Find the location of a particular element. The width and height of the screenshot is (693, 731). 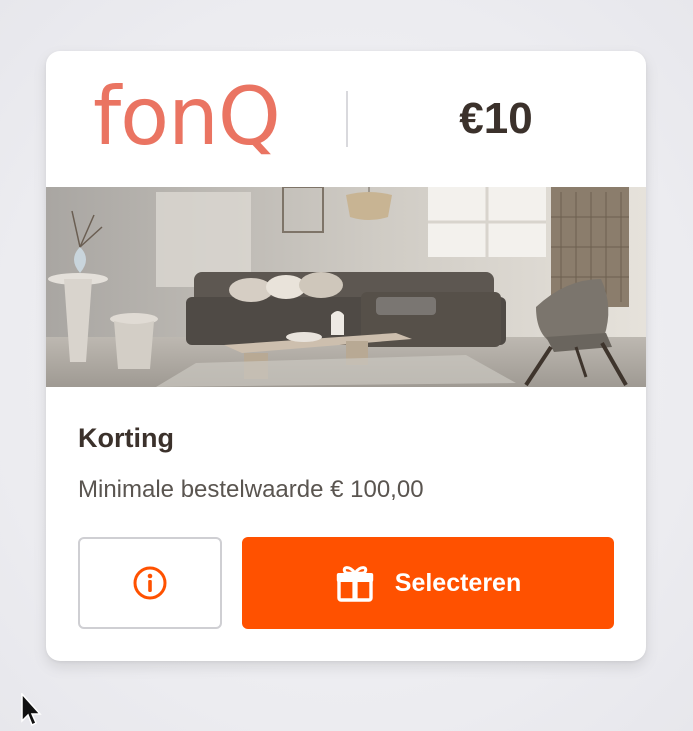

offer-condition: Minimale bestelwaarde € 100,00 is located at coordinates (251, 489).